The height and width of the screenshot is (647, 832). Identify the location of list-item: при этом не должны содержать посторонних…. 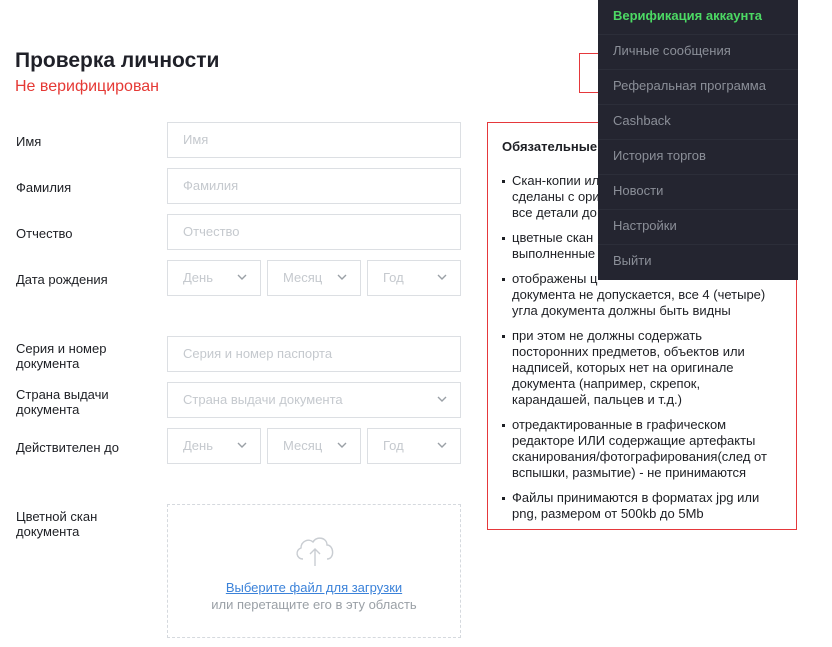
(644, 368).